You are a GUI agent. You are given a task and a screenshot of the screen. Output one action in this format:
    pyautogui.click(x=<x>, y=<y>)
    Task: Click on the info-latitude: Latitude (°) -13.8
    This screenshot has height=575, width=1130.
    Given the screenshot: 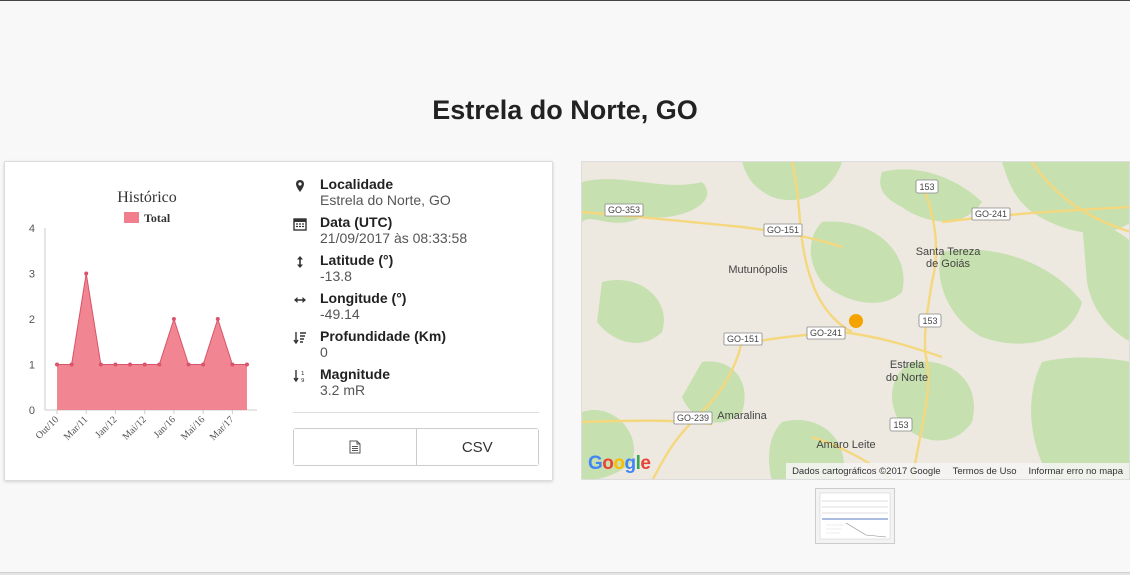 What is the action you would take?
    pyautogui.click(x=418, y=271)
    